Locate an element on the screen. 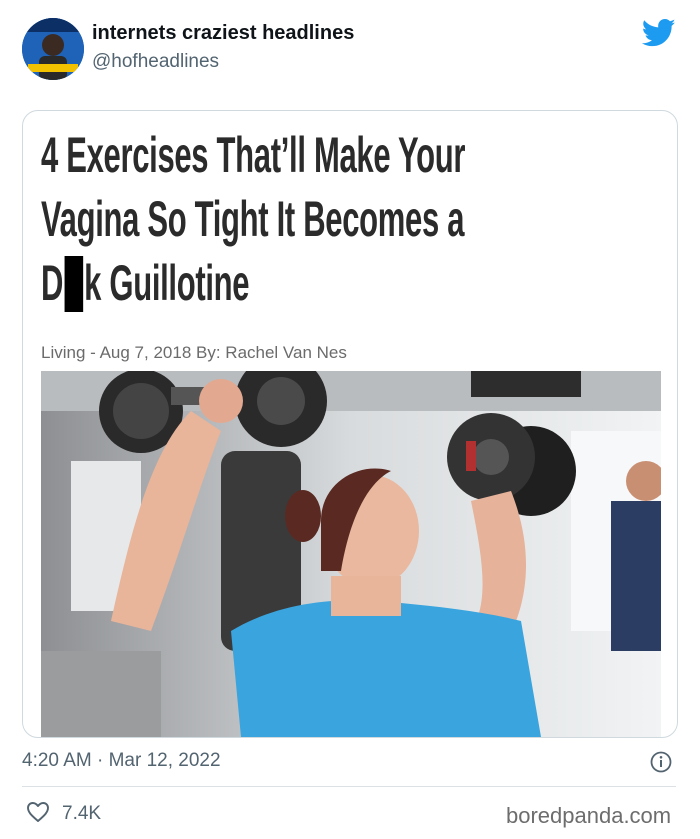  twitter-bird-icon is located at coordinates (658, 33).